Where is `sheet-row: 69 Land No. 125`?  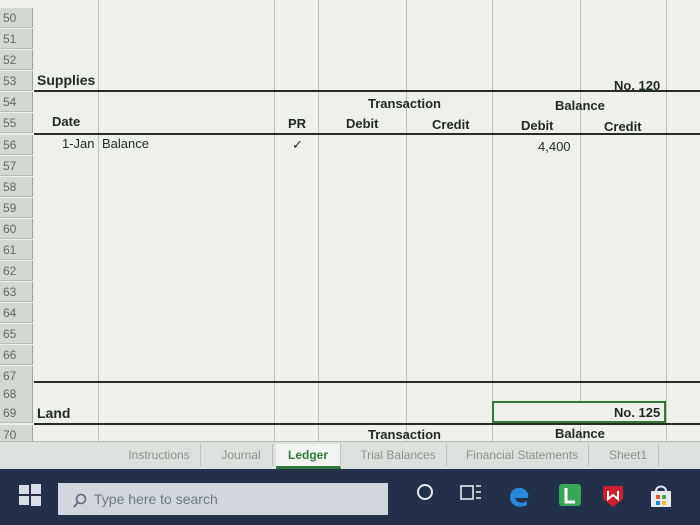 sheet-row: 69 Land No. 125 is located at coordinates (350, 412).